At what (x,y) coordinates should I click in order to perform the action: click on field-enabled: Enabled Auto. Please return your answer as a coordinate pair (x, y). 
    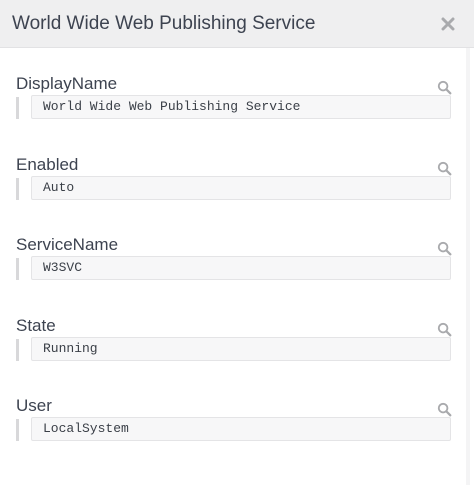
    Looking at the image, I should click on (233, 185).